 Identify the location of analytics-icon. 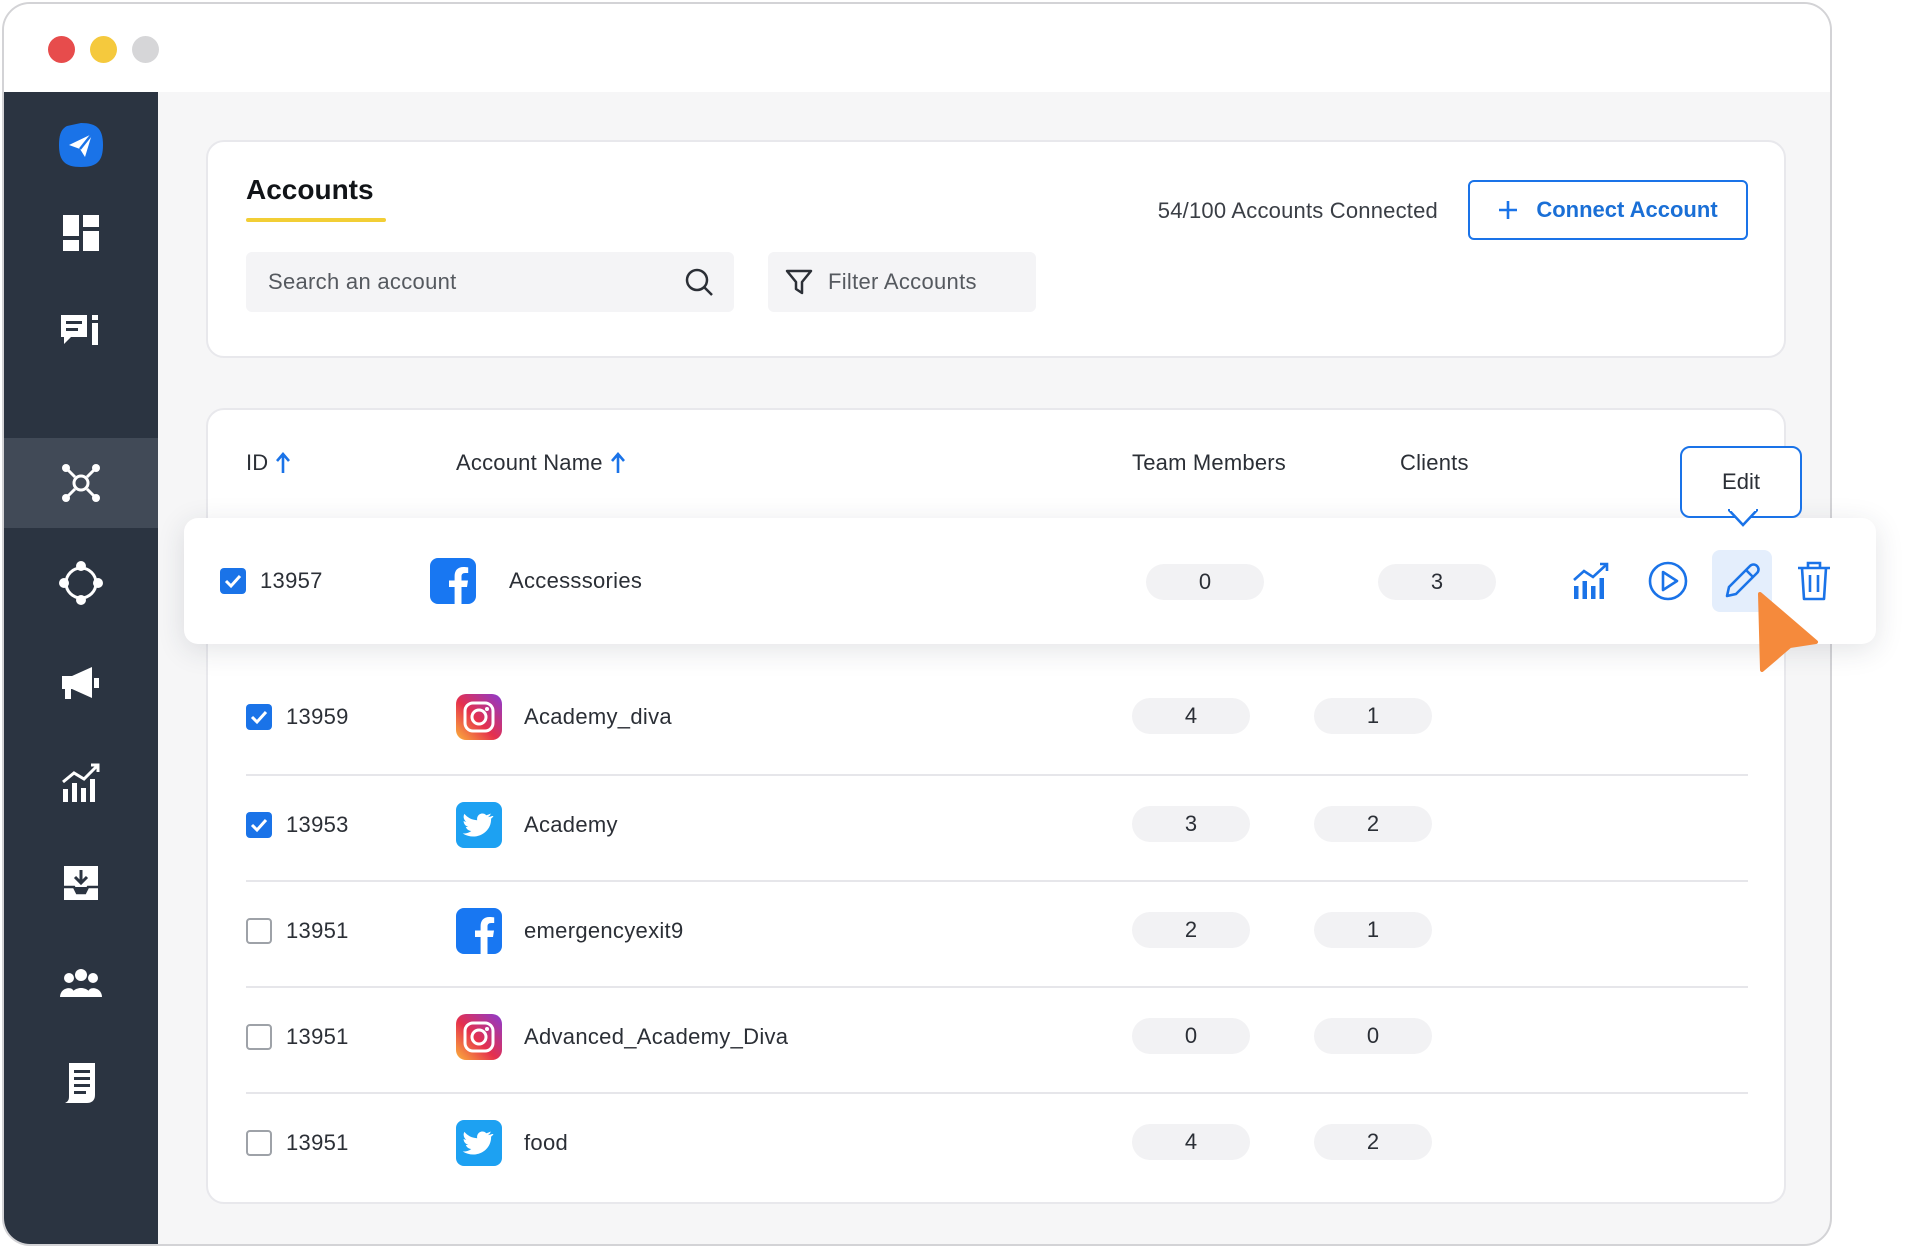
(81, 782).